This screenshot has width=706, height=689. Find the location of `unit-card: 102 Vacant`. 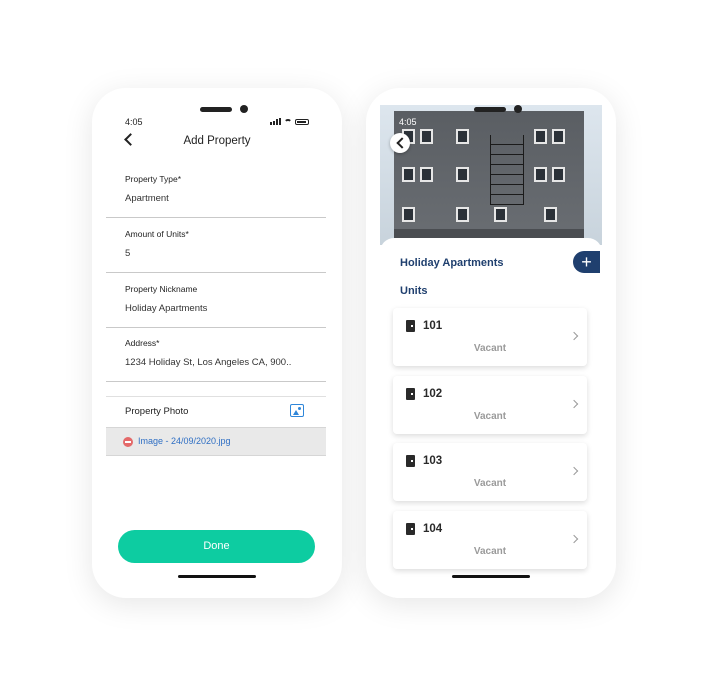

unit-card: 102 Vacant is located at coordinates (490, 405).